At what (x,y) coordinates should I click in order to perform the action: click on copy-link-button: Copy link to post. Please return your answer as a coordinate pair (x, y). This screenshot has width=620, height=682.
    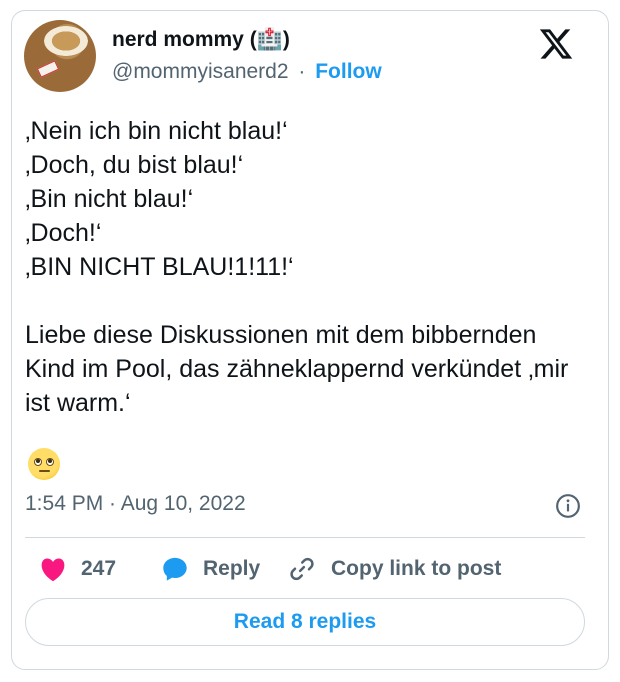
    Looking at the image, I should click on (394, 569).